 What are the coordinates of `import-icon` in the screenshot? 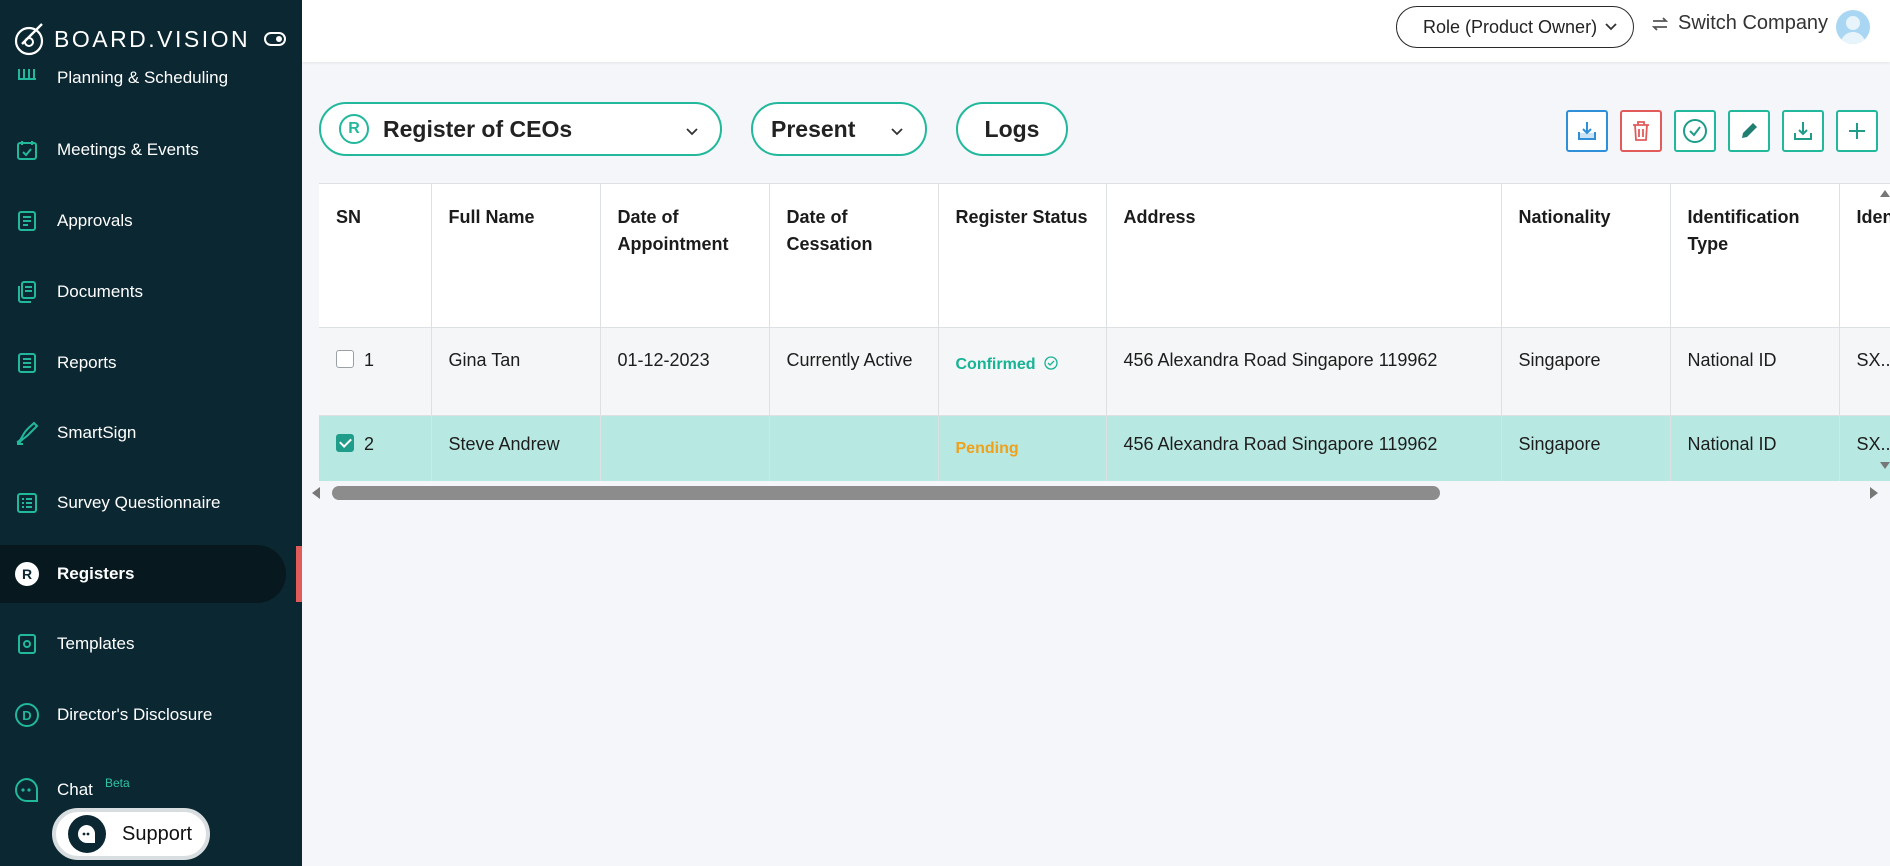 It's located at (1587, 131).